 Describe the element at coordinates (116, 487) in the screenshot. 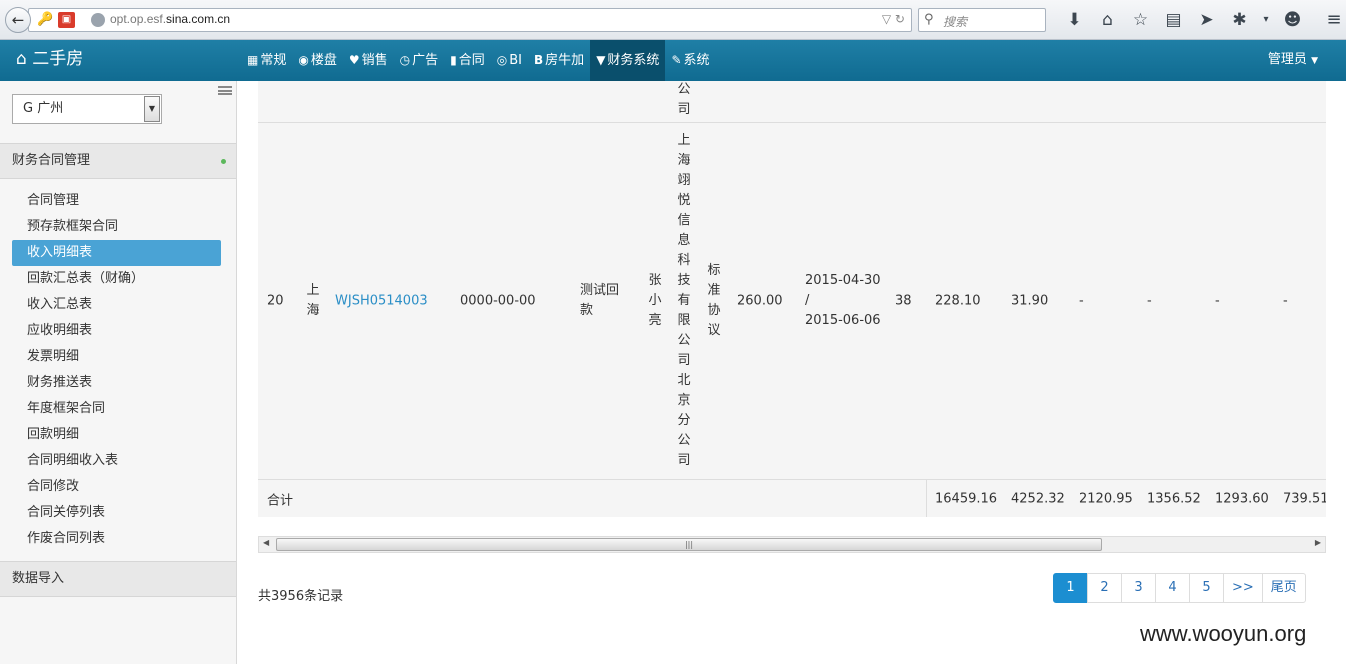

I see `sidebar-link: 合同修改` at that location.